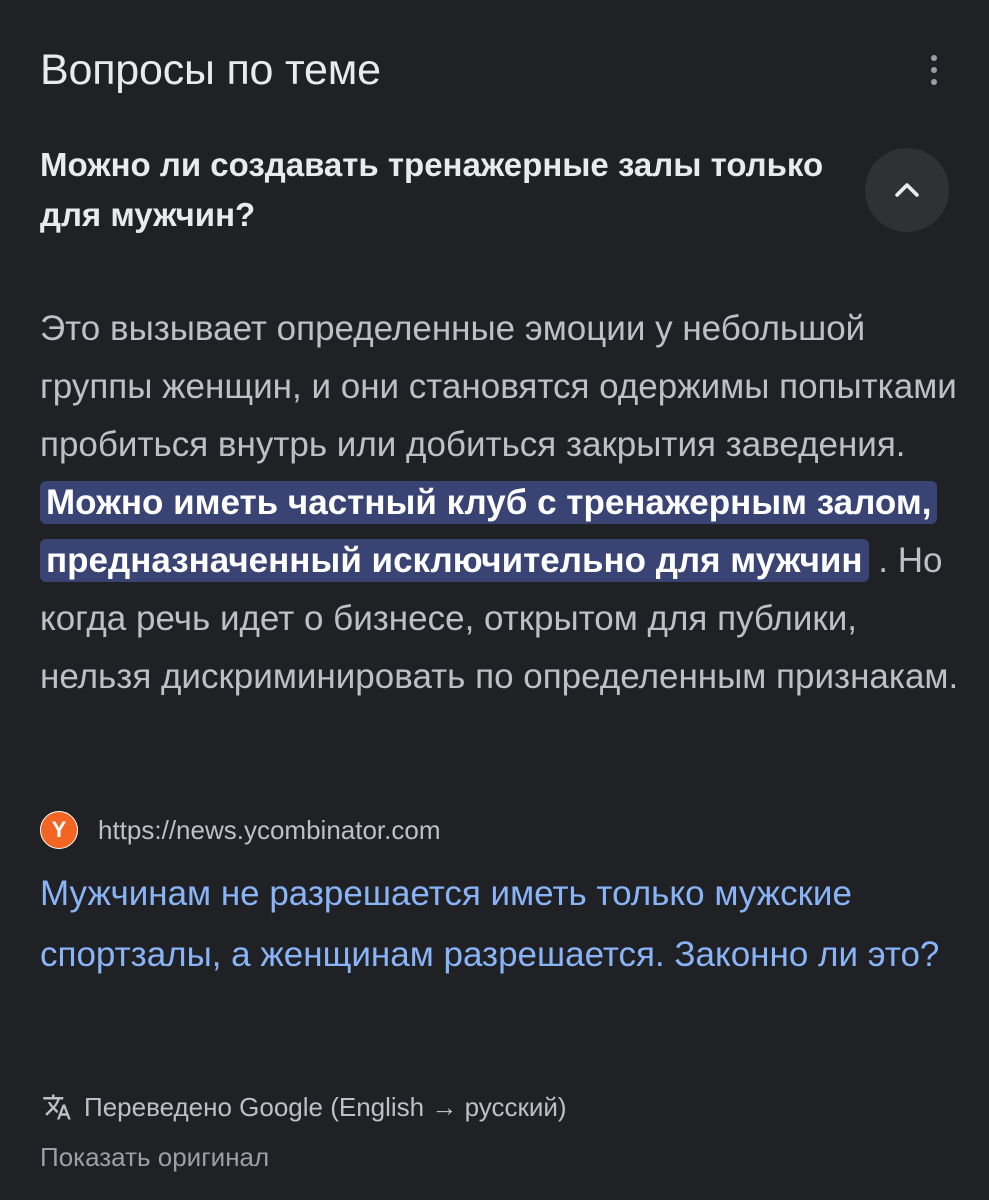 The width and height of the screenshot is (989, 1200). I want to click on translation-text: Переведено Google (English → русский), so click(325, 1106).